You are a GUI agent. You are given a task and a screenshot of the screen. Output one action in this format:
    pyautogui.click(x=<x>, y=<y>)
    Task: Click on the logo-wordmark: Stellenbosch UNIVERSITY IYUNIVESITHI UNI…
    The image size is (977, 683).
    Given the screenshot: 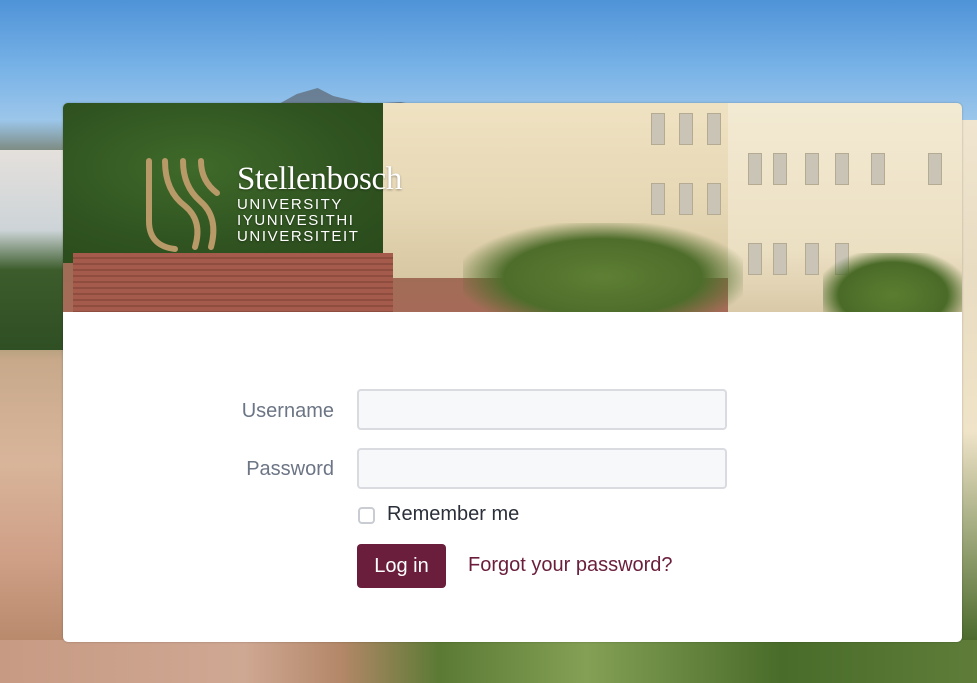 What is the action you would take?
    pyautogui.click(x=319, y=203)
    